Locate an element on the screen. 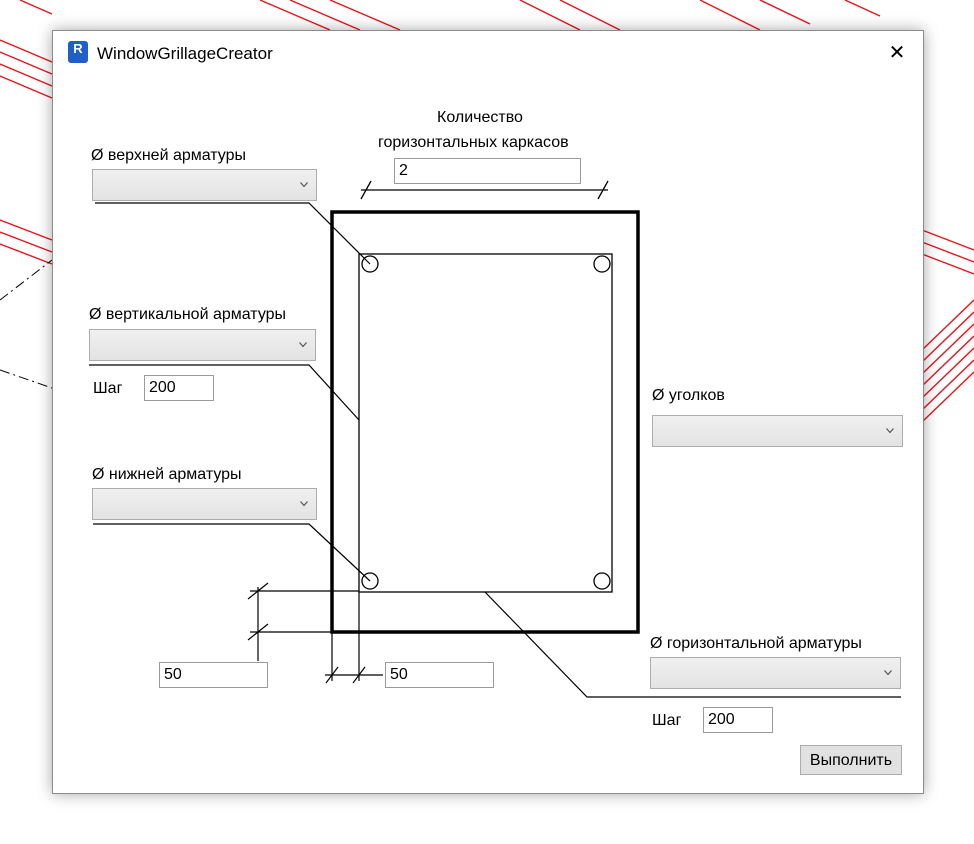  leader-vertical-rebar is located at coordinates (224, 392).